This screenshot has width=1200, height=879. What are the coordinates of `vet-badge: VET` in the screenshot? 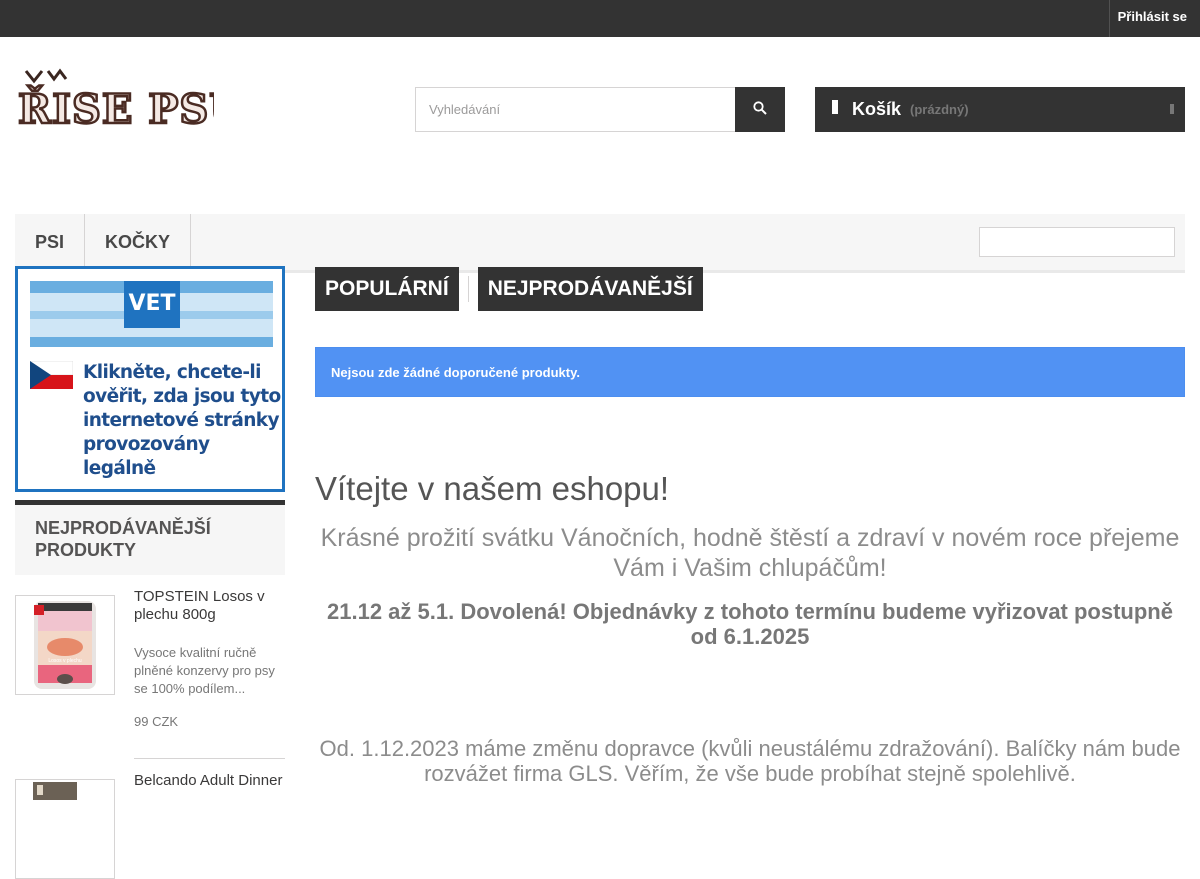 It's located at (152, 303).